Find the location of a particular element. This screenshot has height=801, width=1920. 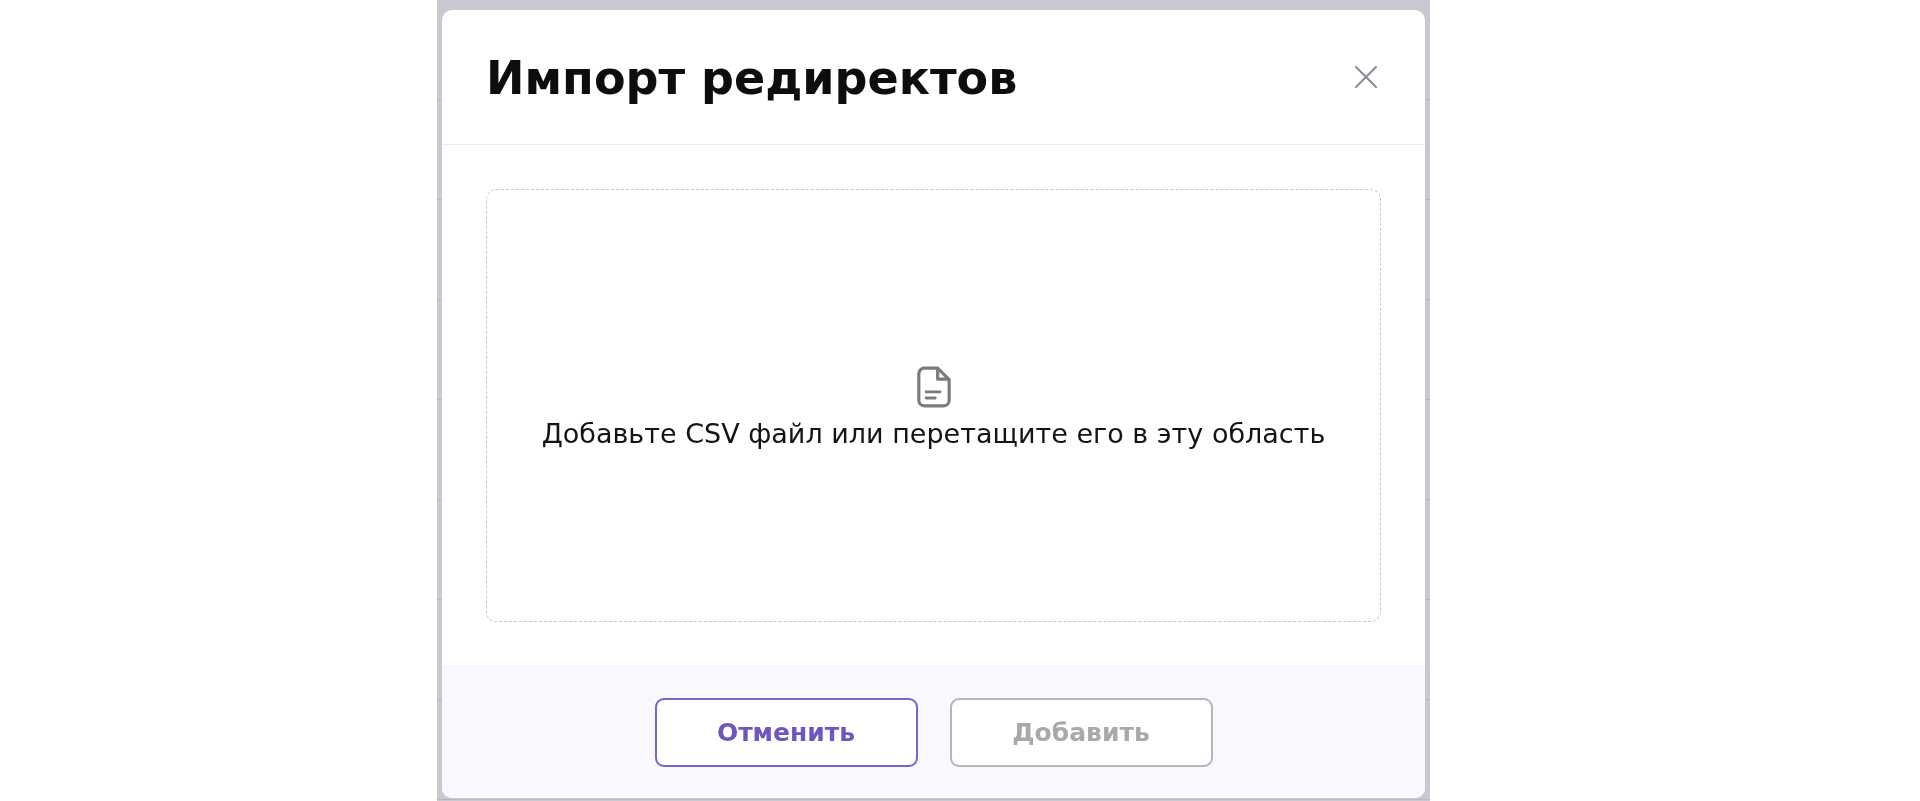

close-icon is located at coordinates (1366, 77).